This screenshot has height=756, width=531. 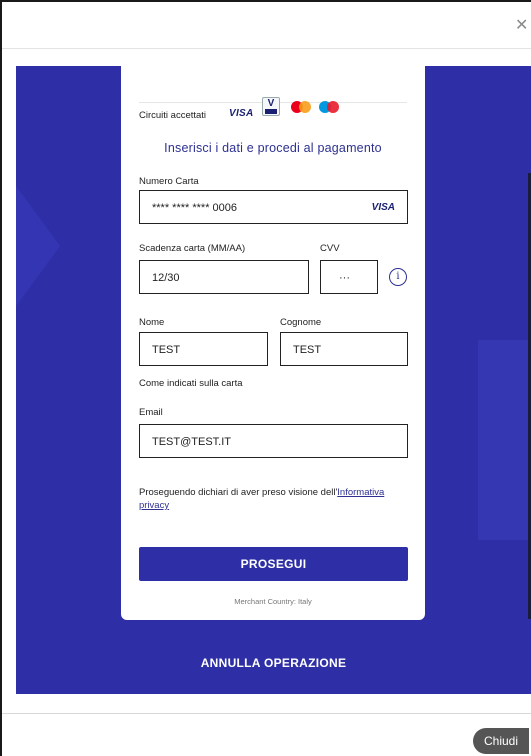 What do you see at coordinates (330, 107) in the screenshot?
I see `maestro-logo` at bounding box center [330, 107].